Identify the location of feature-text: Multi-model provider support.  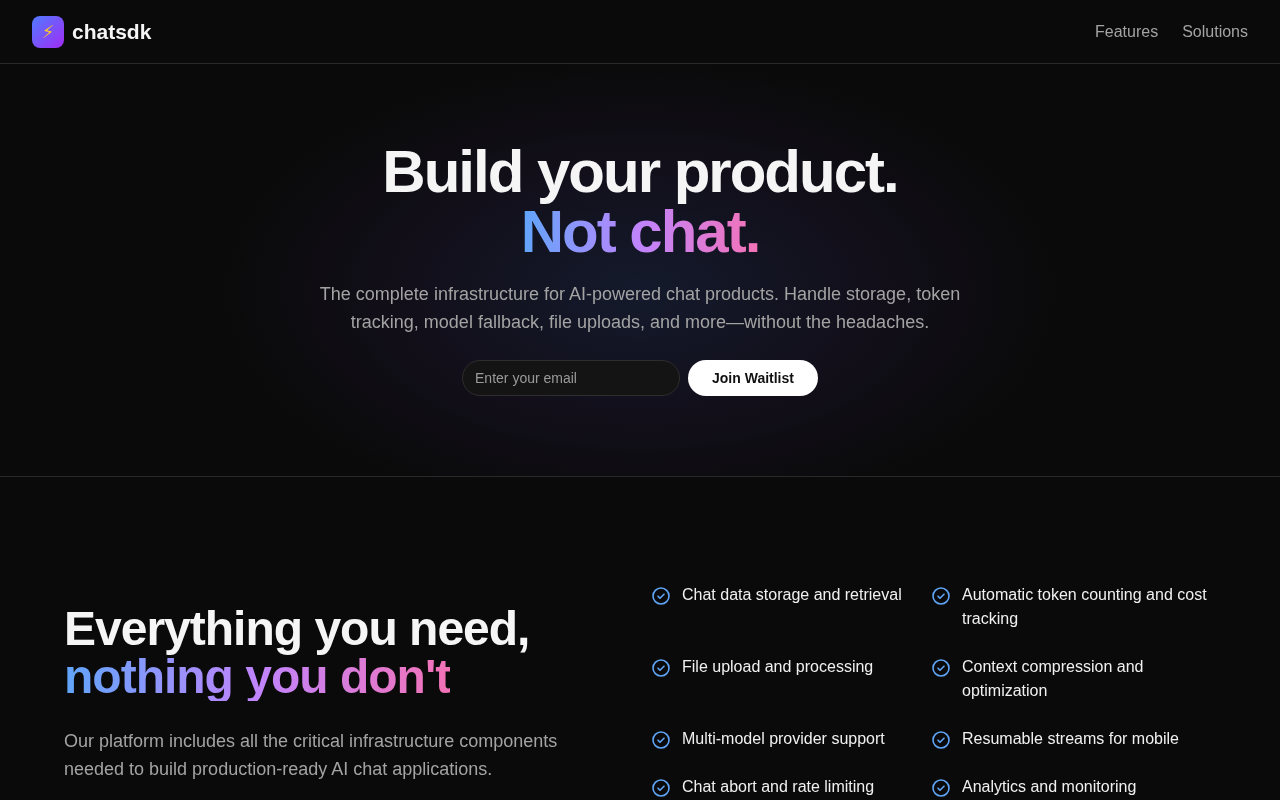
(783, 739).